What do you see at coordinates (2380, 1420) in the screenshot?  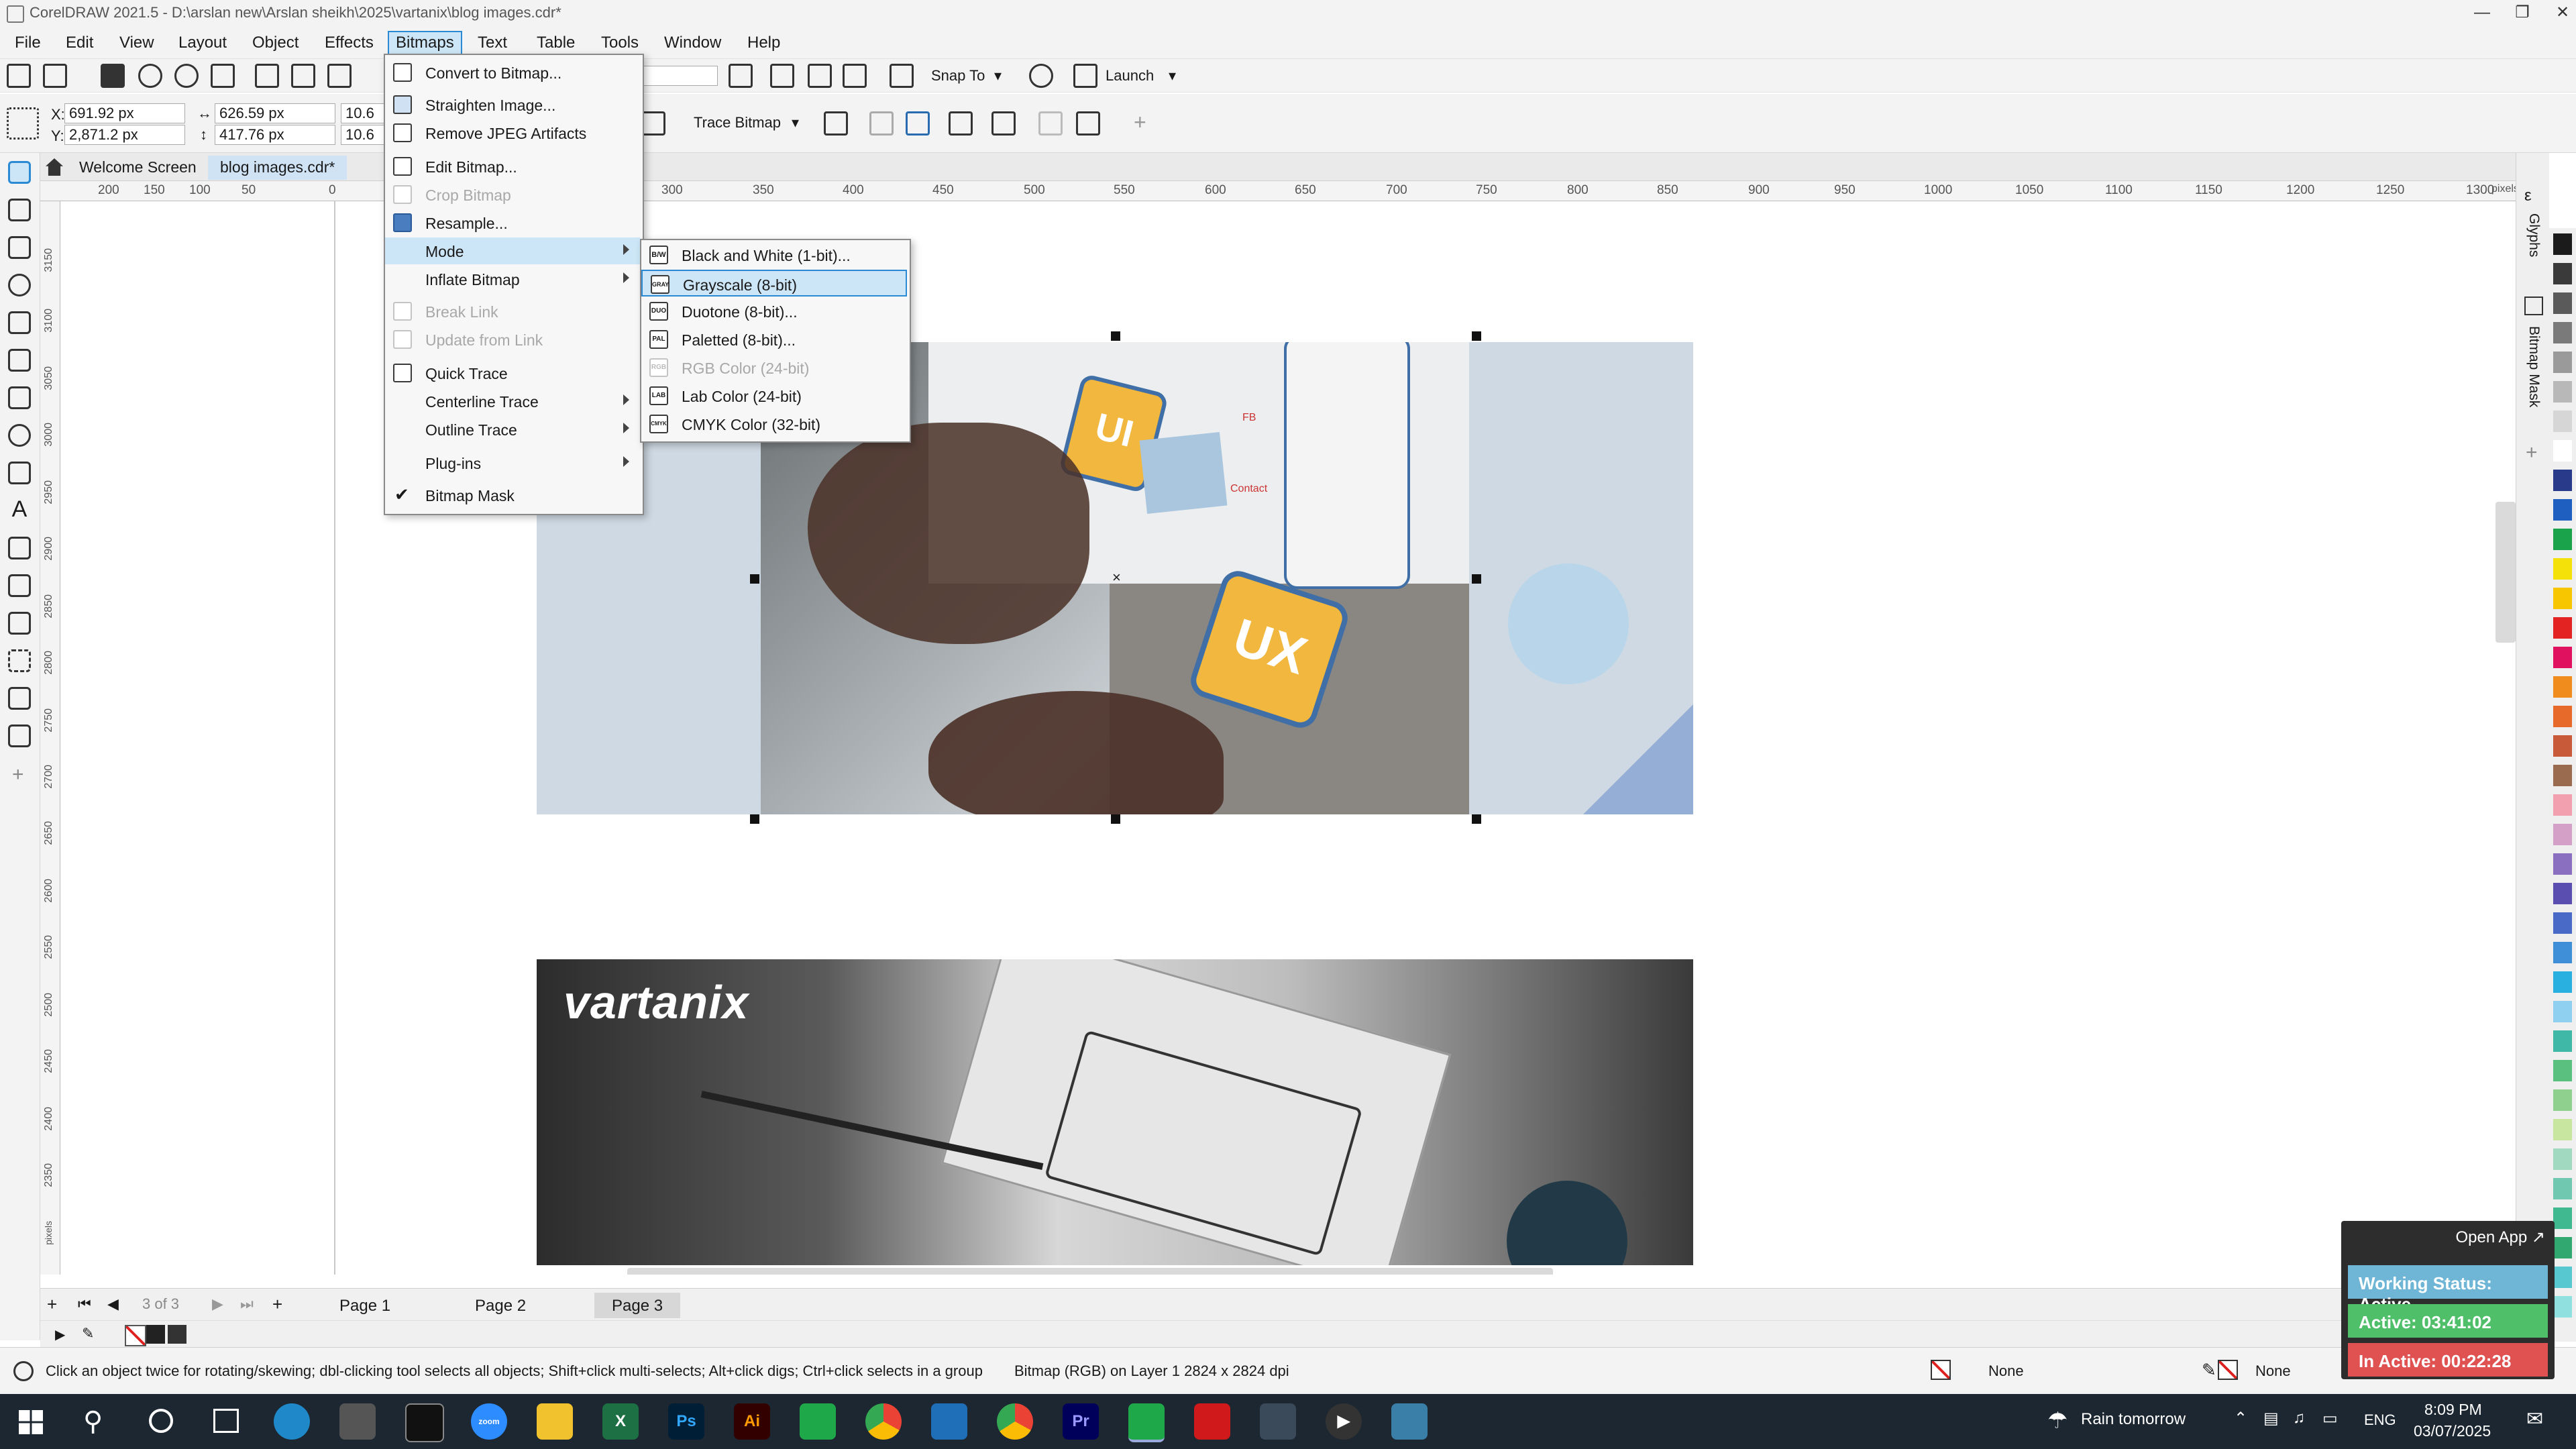 I see `language-indicator: ENG` at bounding box center [2380, 1420].